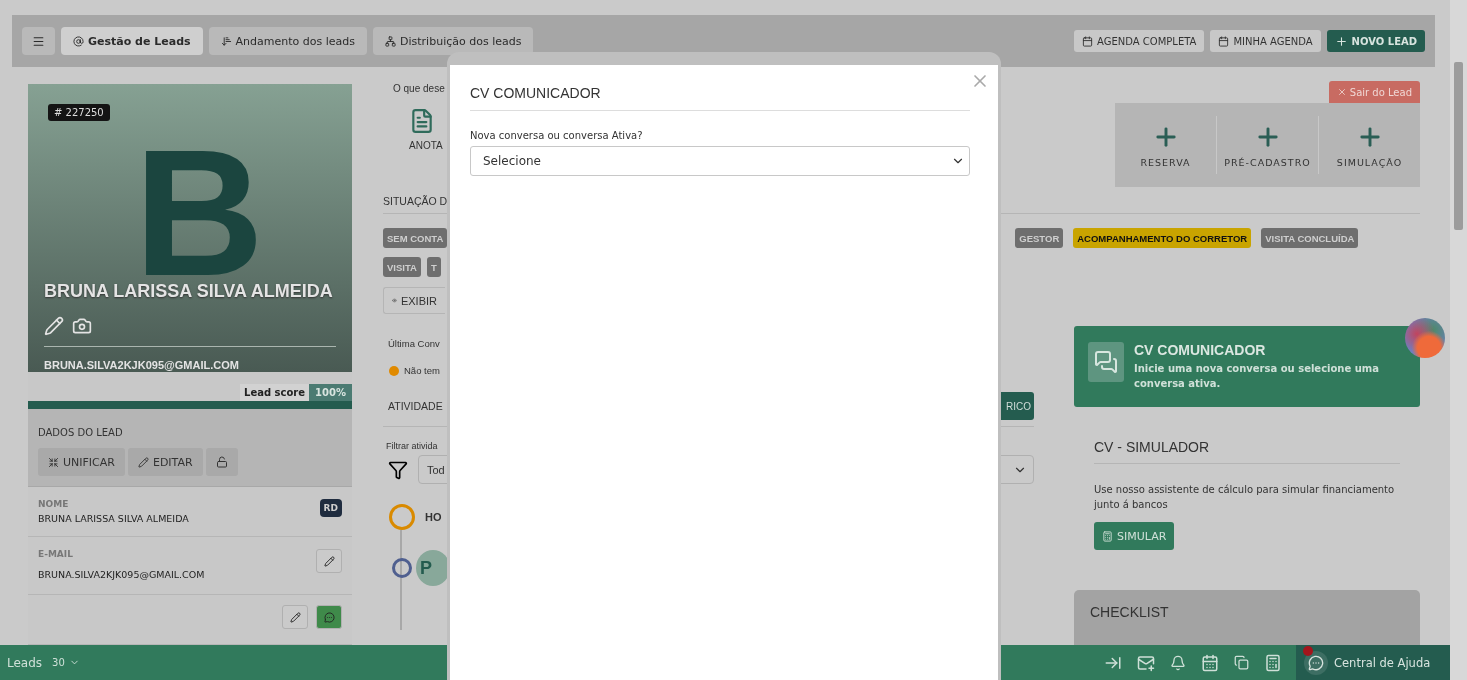 The height and width of the screenshot is (680, 1467). Describe the element at coordinates (422, 370) in the screenshot. I see `last-conversation-status: Não tem` at that location.